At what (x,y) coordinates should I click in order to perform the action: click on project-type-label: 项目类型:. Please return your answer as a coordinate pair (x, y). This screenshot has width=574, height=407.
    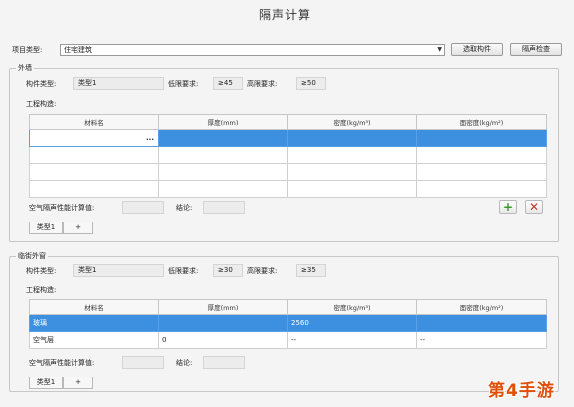
    Looking at the image, I should click on (27, 50).